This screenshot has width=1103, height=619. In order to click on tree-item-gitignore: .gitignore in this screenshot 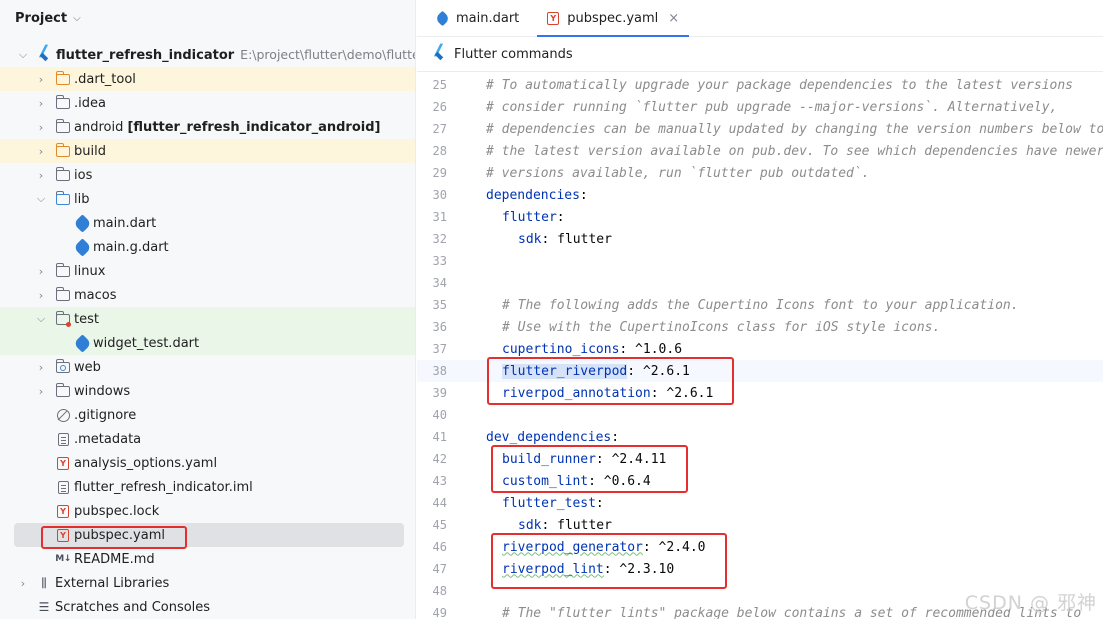, I will do `click(207, 415)`.